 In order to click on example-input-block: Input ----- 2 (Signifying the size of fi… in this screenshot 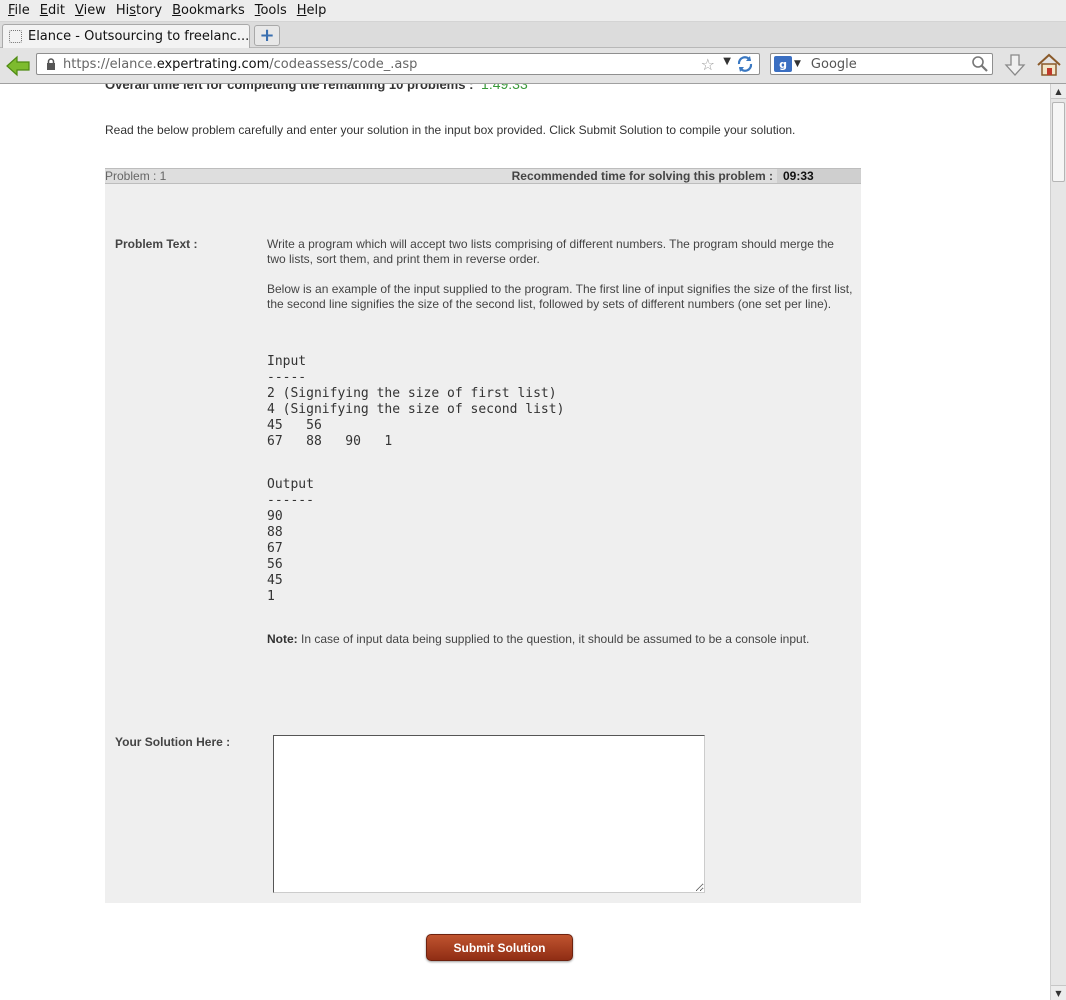, I will do `click(416, 401)`.